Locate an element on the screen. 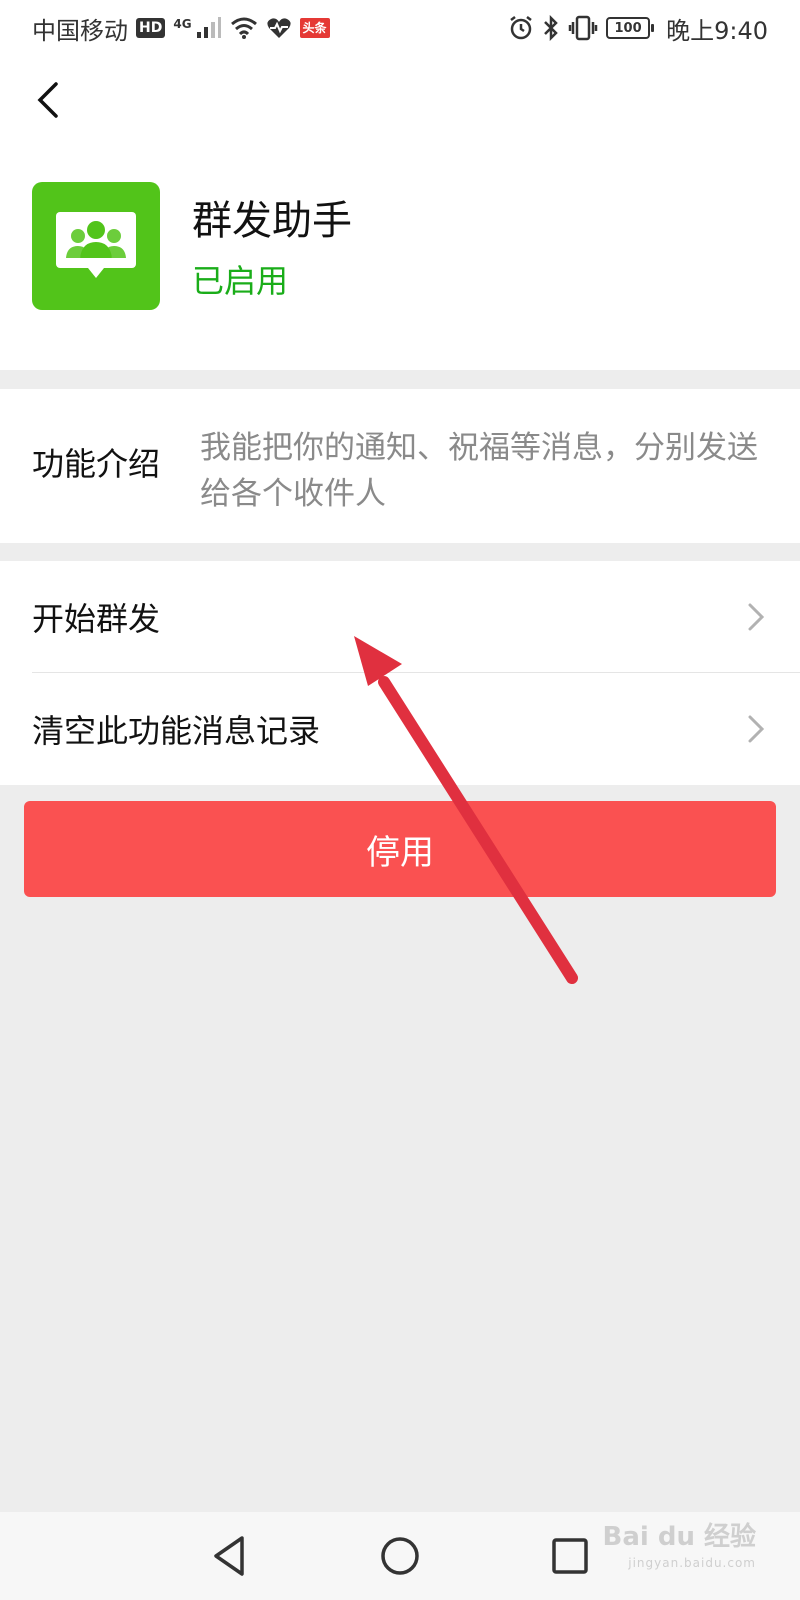 The height and width of the screenshot is (1600, 800). square-recent-icon is located at coordinates (570, 1556).